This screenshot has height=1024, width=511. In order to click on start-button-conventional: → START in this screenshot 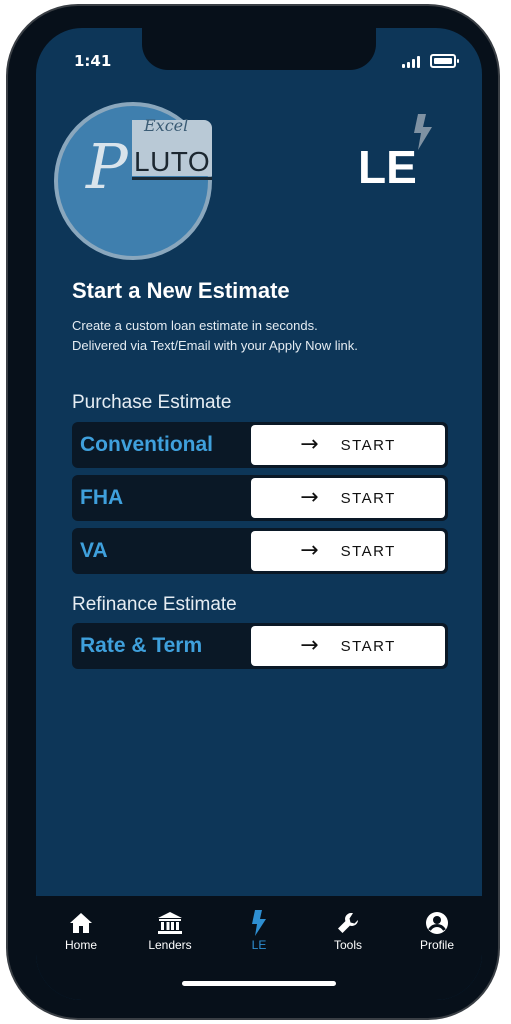, I will do `click(348, 445)`.